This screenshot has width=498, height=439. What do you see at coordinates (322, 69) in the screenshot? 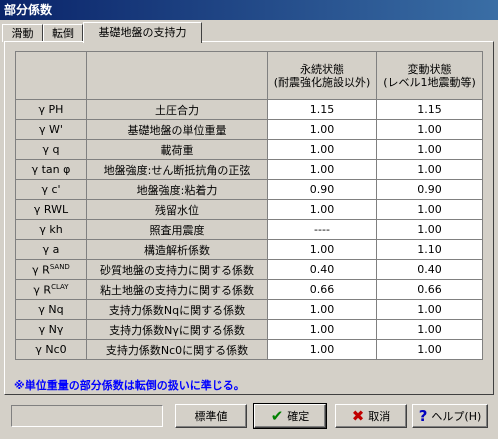
I see `header-permanent-line1: 永続状態` at bounding box center [322, 69].